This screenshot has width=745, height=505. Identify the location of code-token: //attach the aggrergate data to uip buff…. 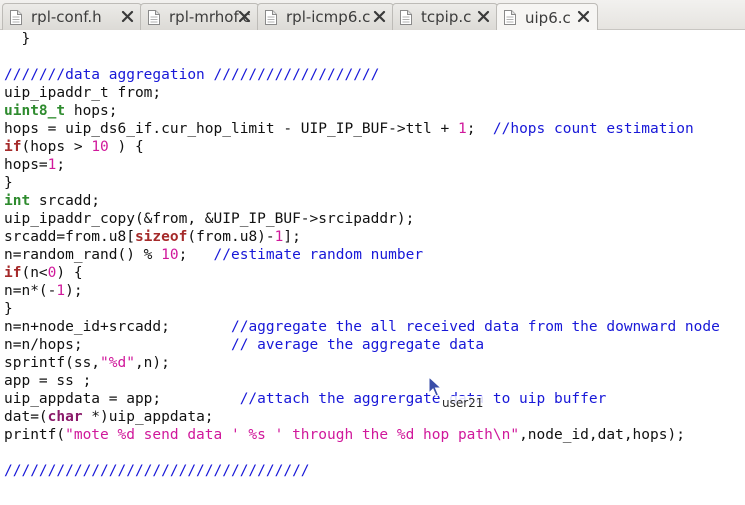
(423, 399).